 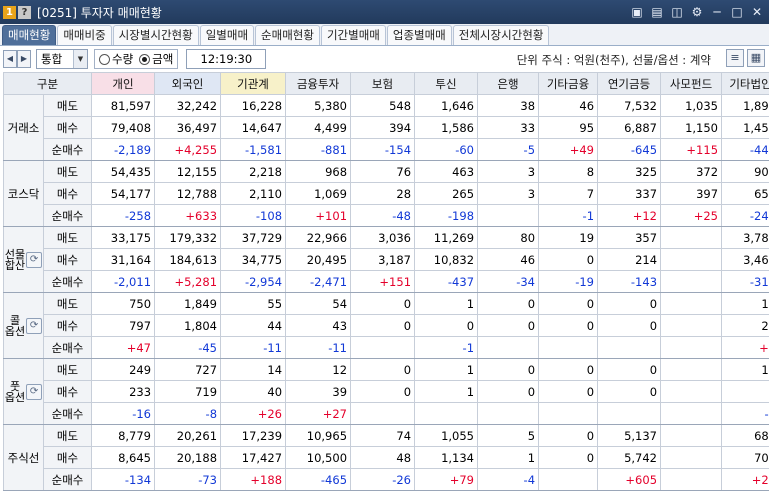 I want to click on group-label-cell: 코스닥, so click(x=24, y=194).